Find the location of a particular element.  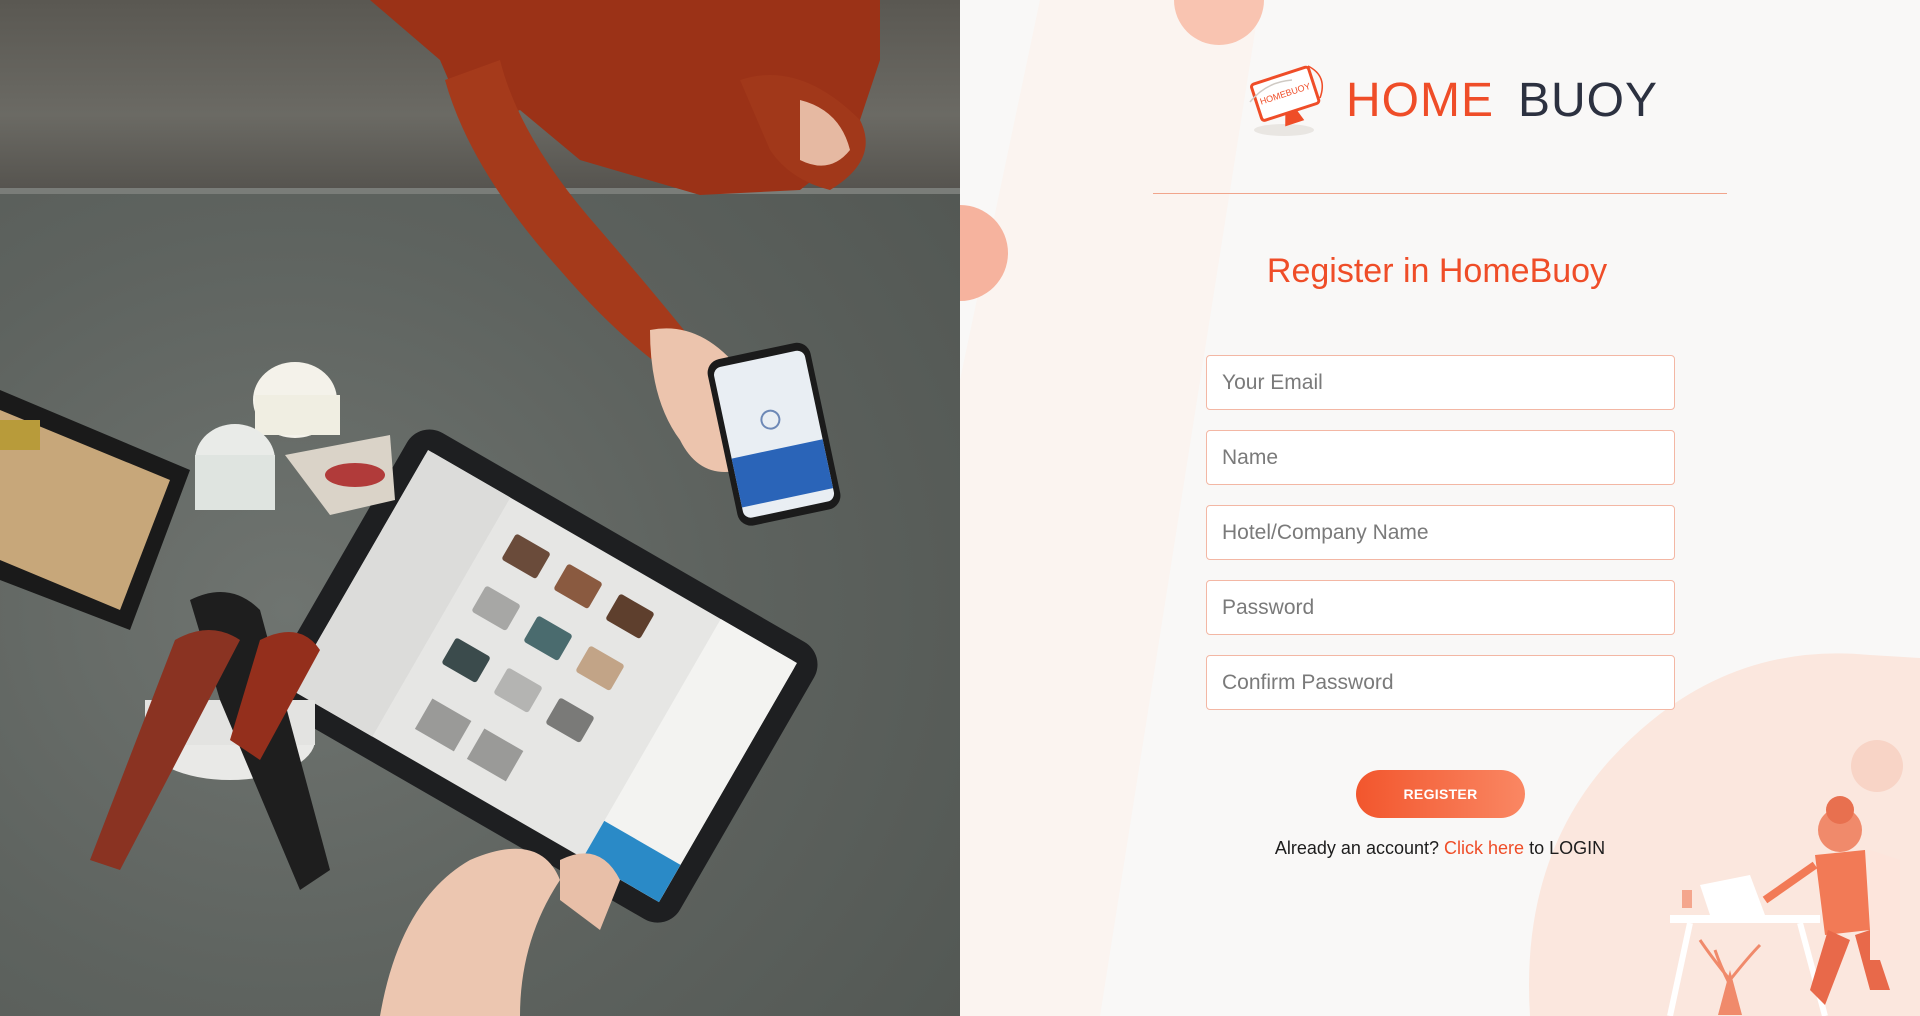

email-input is located at coordinates (1440, 382).